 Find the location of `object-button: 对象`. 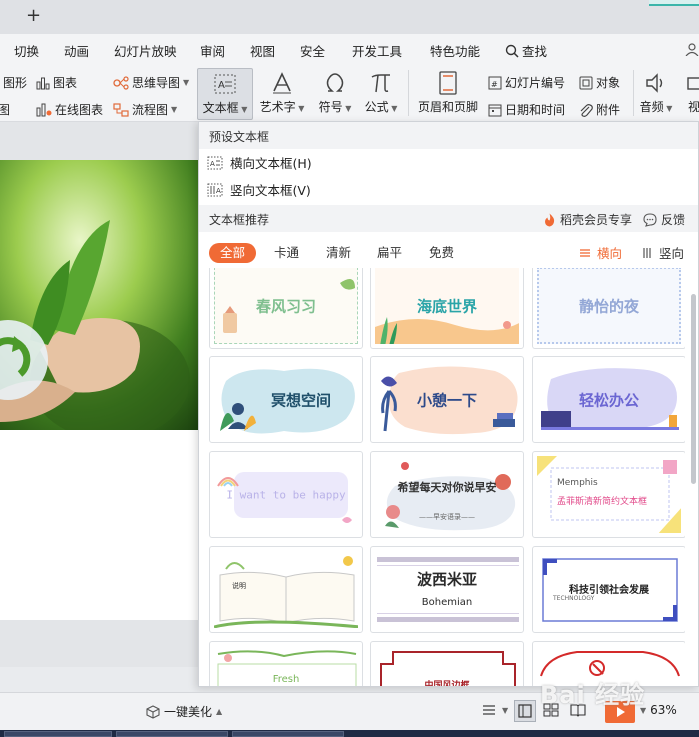

object-button: 对象 is located at coordinates (599, 82).